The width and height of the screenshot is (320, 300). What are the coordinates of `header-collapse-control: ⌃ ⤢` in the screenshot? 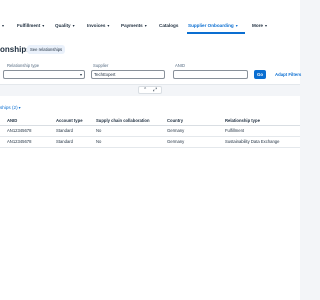 It's located at (150, 90).